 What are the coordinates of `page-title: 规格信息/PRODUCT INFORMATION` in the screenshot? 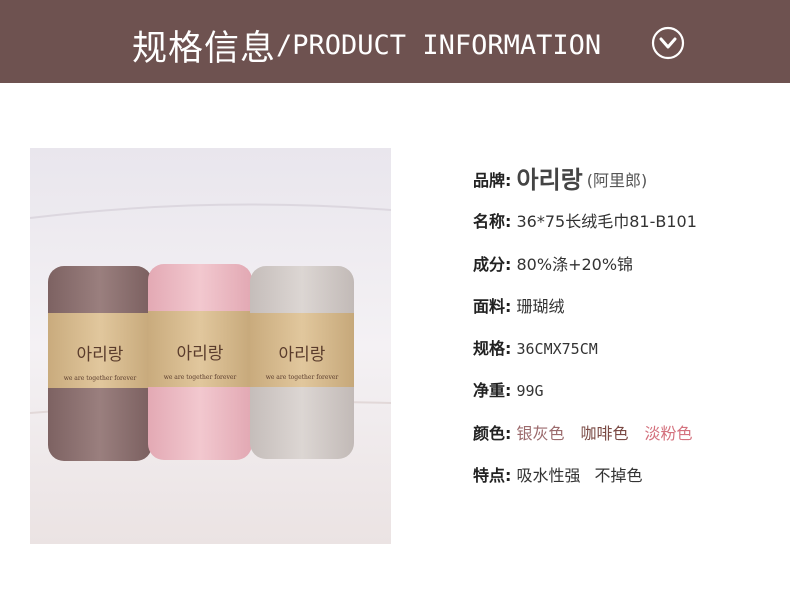 It's located at (366, 45).